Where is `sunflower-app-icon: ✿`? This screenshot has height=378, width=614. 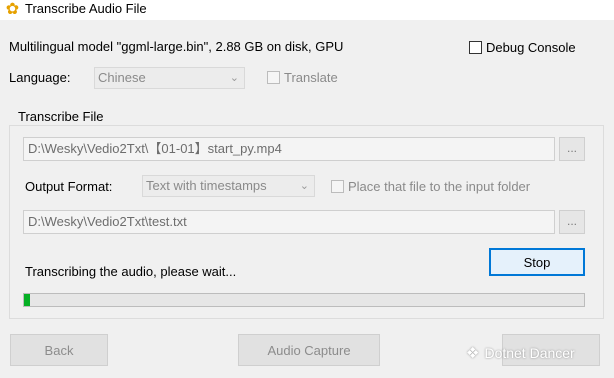 sunflower-app-icon: ✿ is located at coordinates (12, 9).